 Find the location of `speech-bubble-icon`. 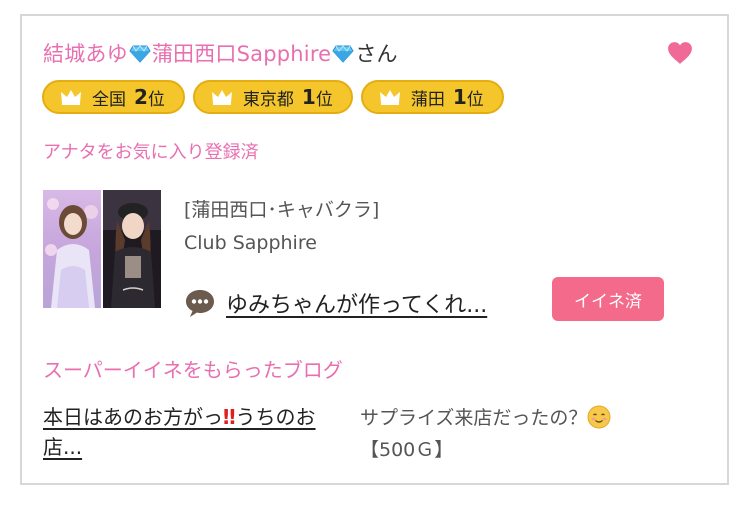

speech-bubble-icon is located at coordinates (200, 303).